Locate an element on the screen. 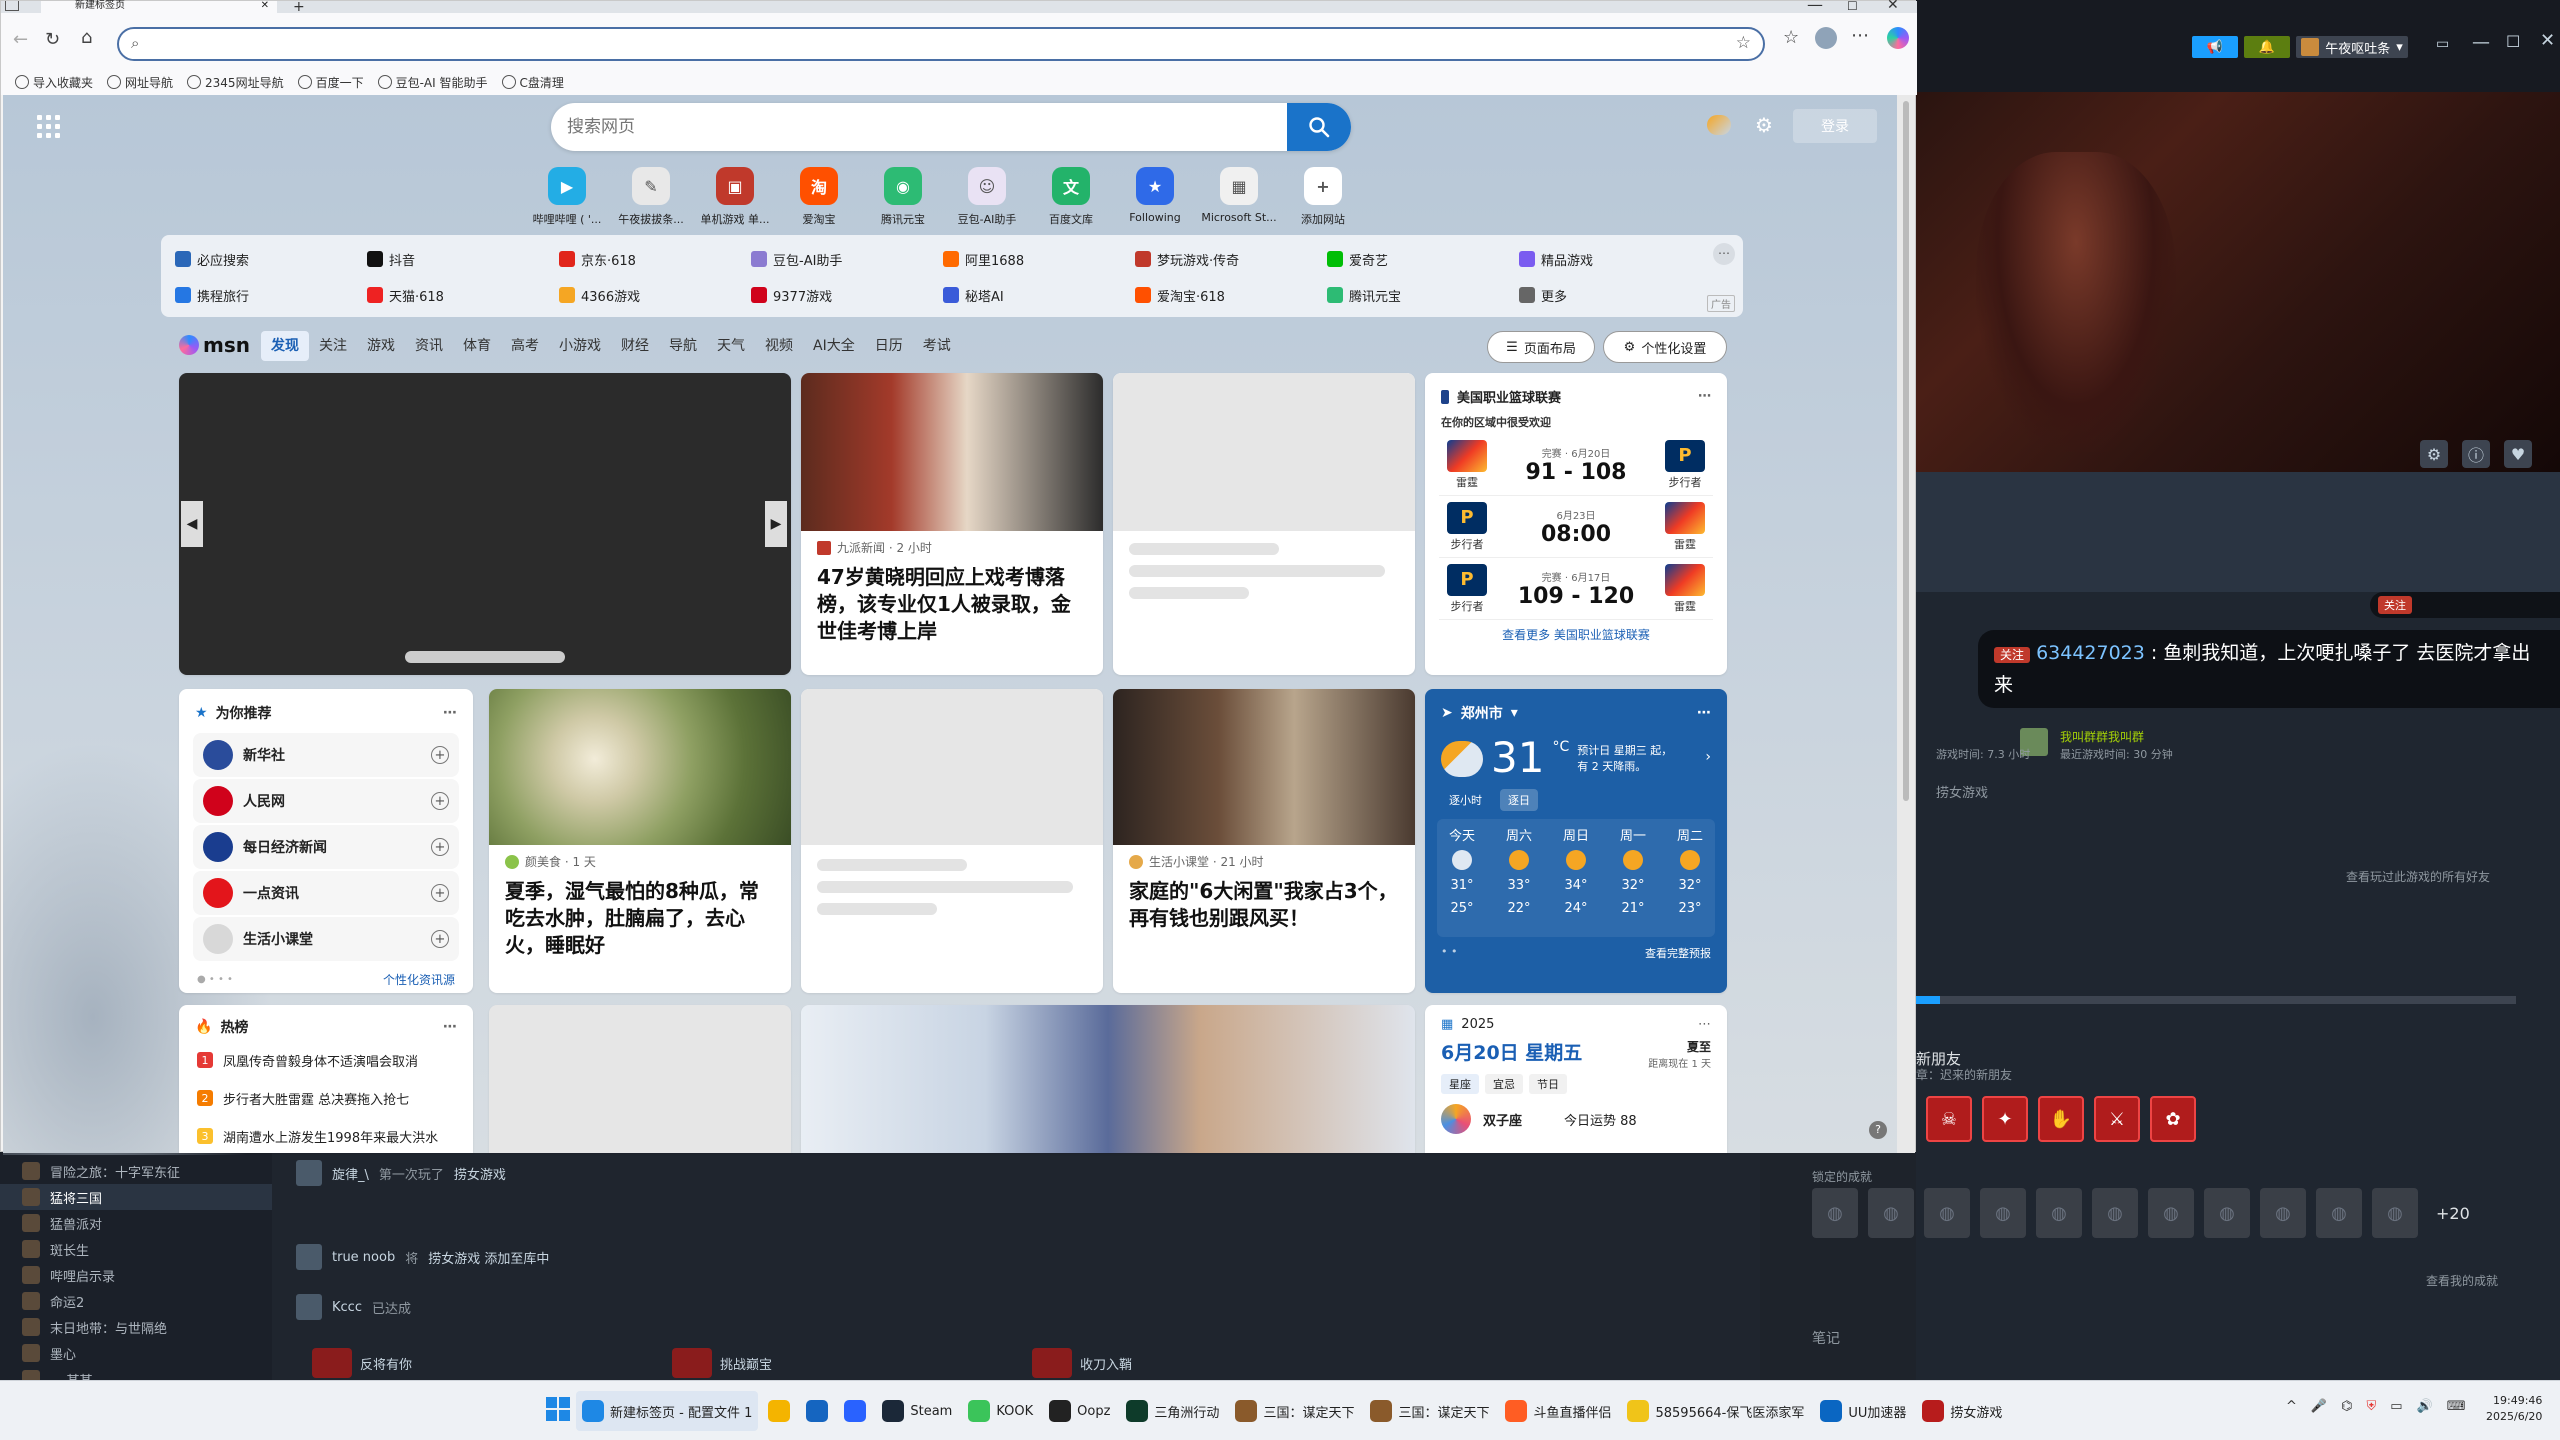  msn-tab: 天气 is located at coordinates (731, 346).